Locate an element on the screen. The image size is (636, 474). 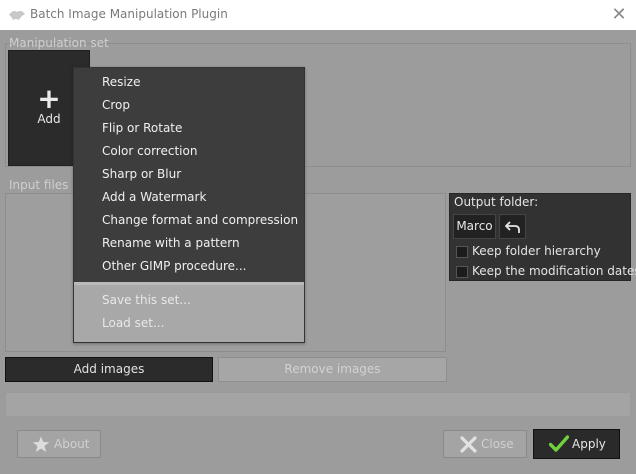
undo-arrow-icon is located at coordinates (512, 227).